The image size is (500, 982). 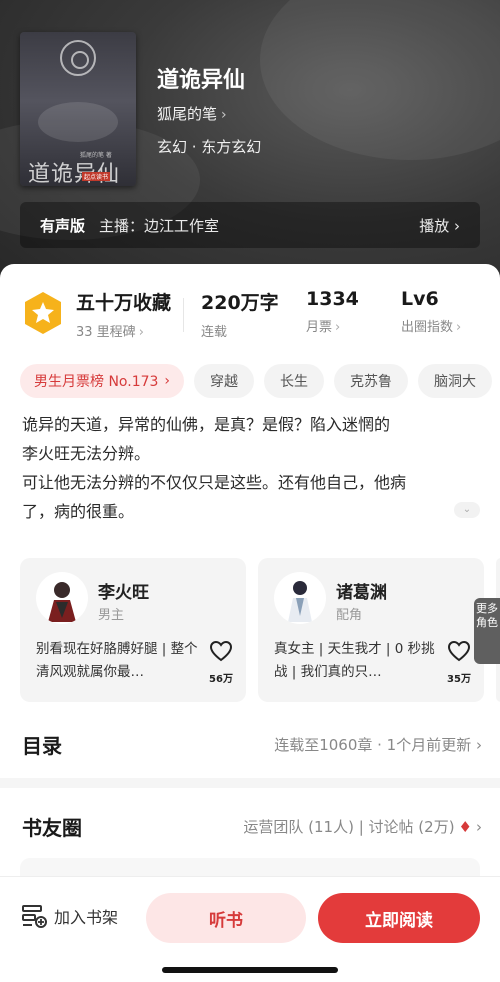 What do you see at coordinates (250, 225) in the screenshot?
I see `audio-version-bar: 有声版 主播：边江工作室 播放 ›` at bounding box center [250, 225].